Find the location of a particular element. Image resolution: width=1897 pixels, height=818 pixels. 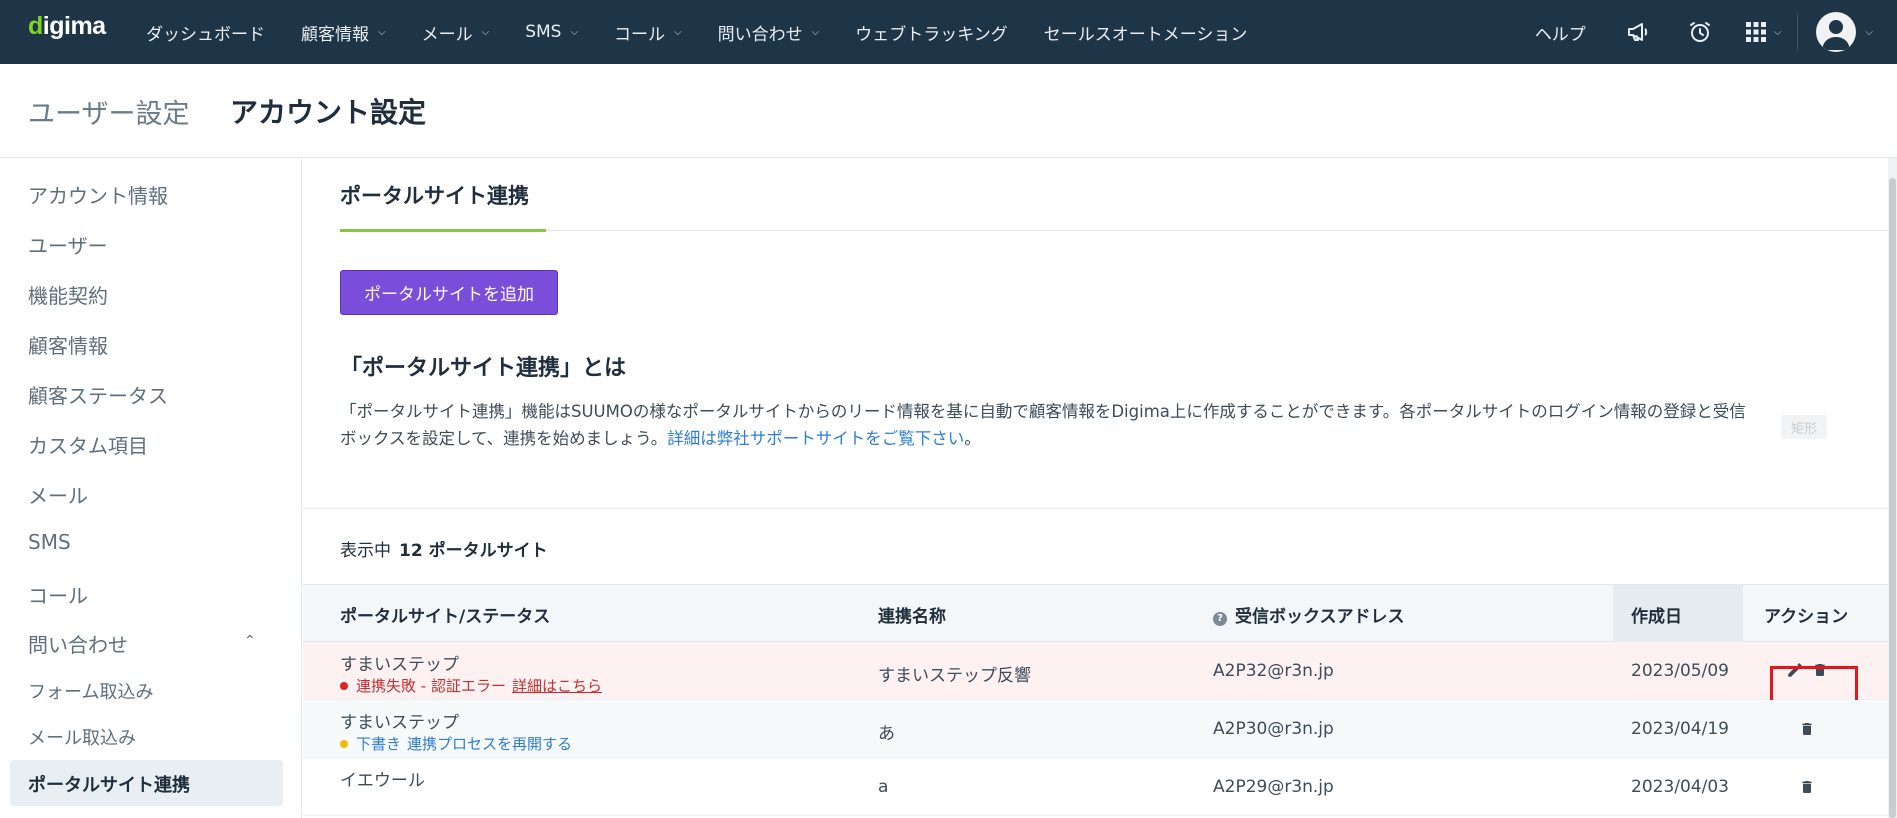

user-menu: ⌵ is located at coordinates (1844, 32).